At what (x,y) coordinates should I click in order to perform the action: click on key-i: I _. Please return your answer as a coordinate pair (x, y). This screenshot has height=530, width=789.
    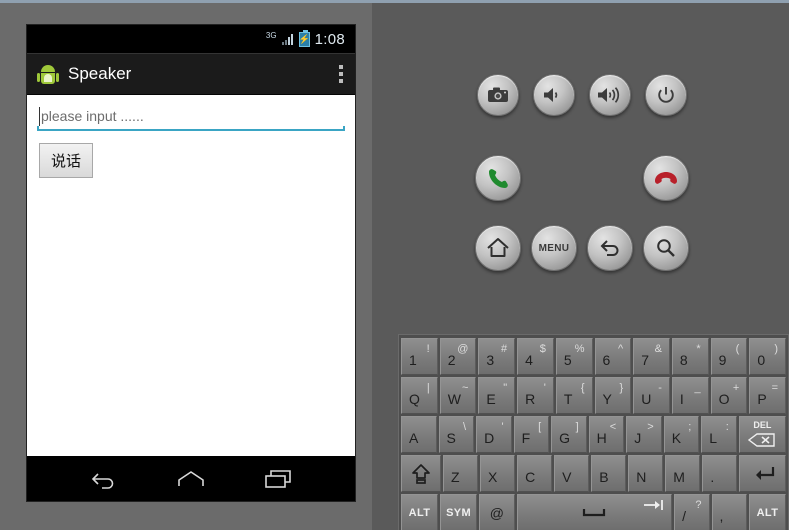
    Looking at the image, I should click on (690, 395).